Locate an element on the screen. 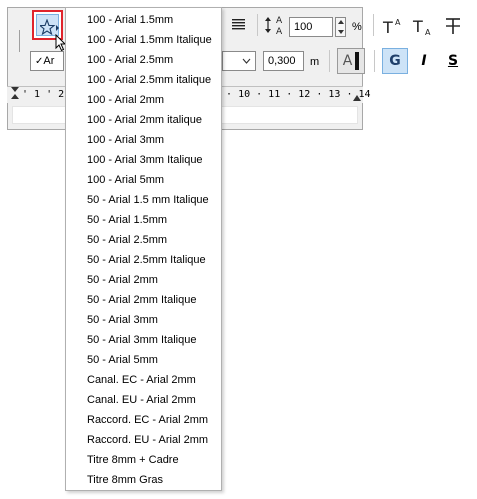 The height and width of the screenshot is (499, 477). strikethrough-toolbar-button is located at coordinates (453, 26).